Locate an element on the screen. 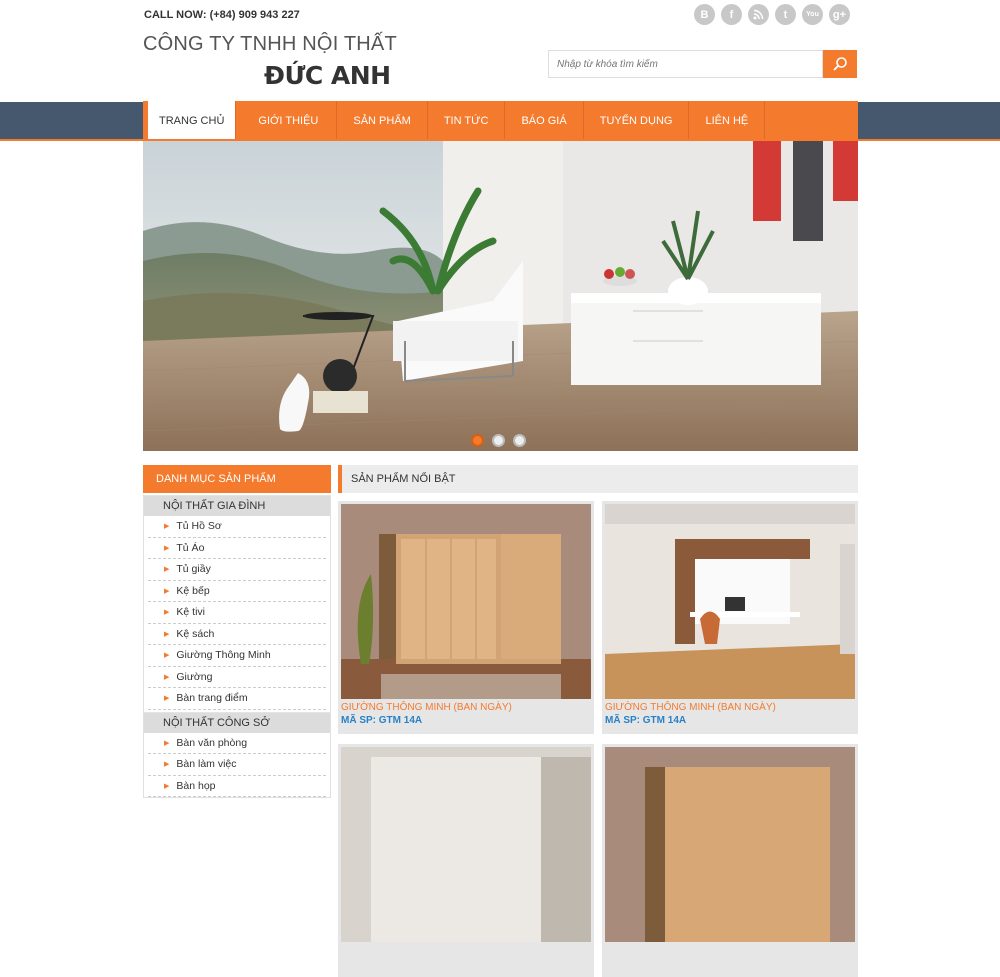 The height and width of the screenshot is (977, 1000). nav-bao-gia: BÁO GIÁ is located at coordinates (544, 120).